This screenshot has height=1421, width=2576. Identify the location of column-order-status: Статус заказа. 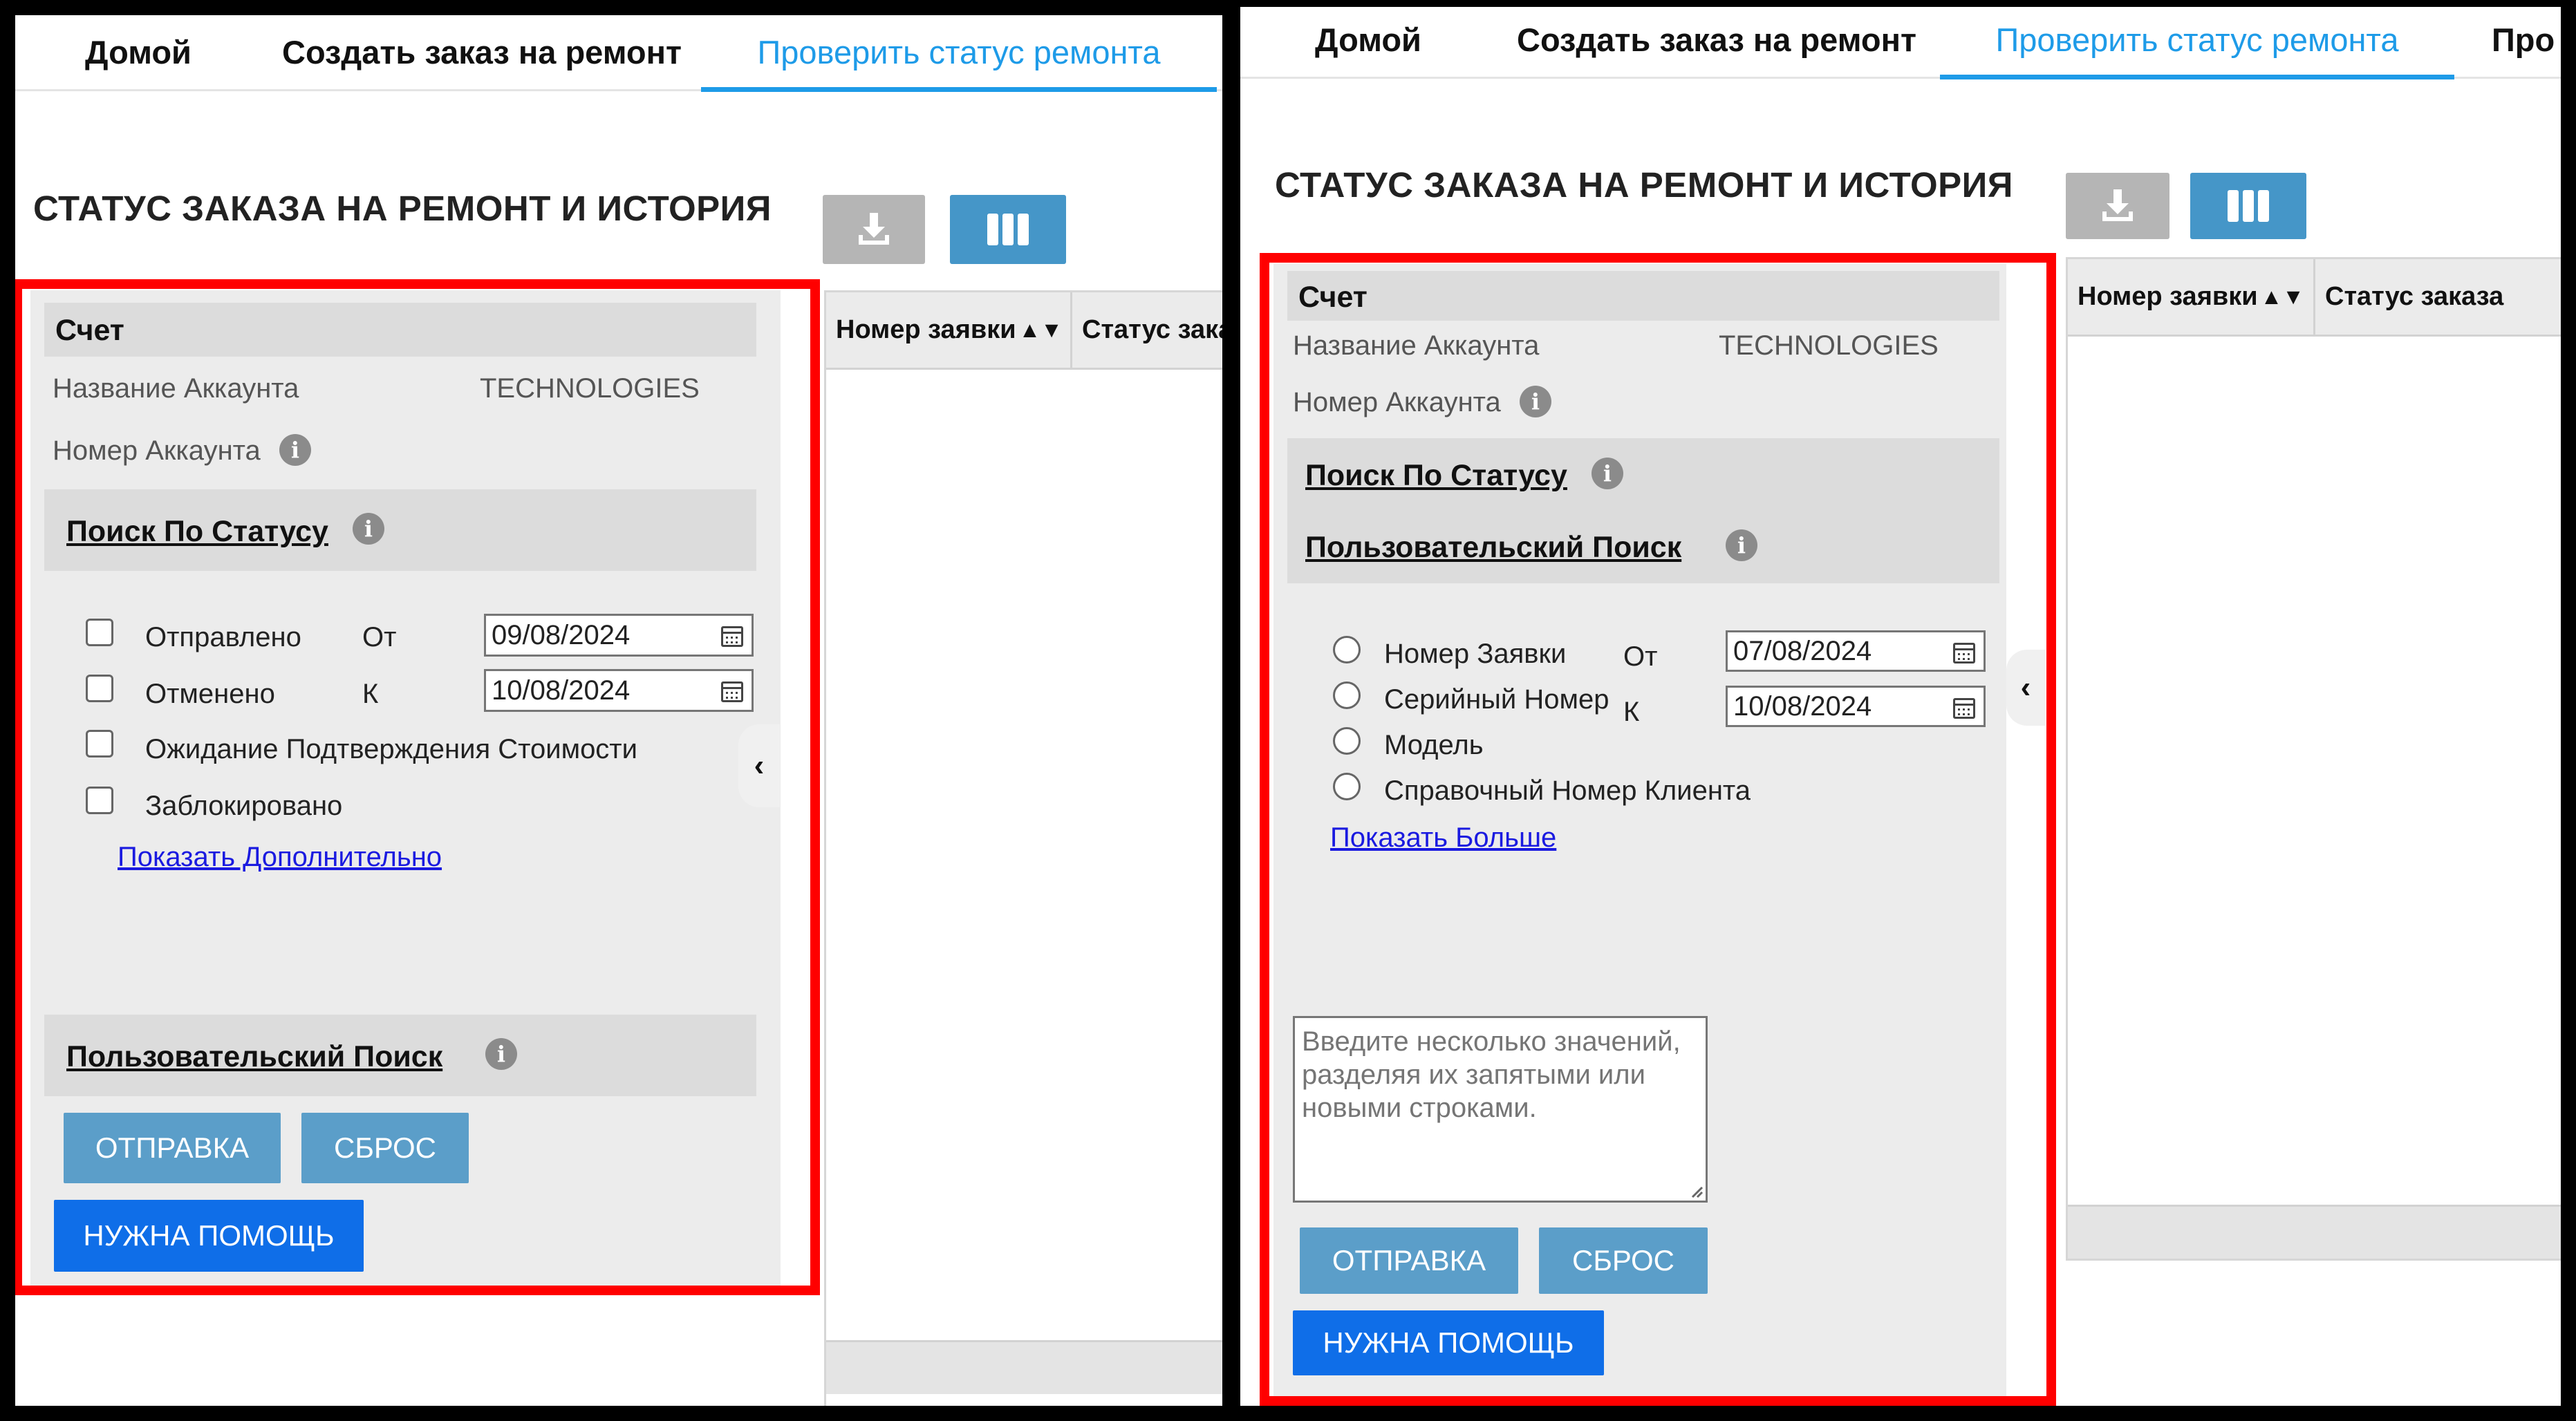
(2438, 297).